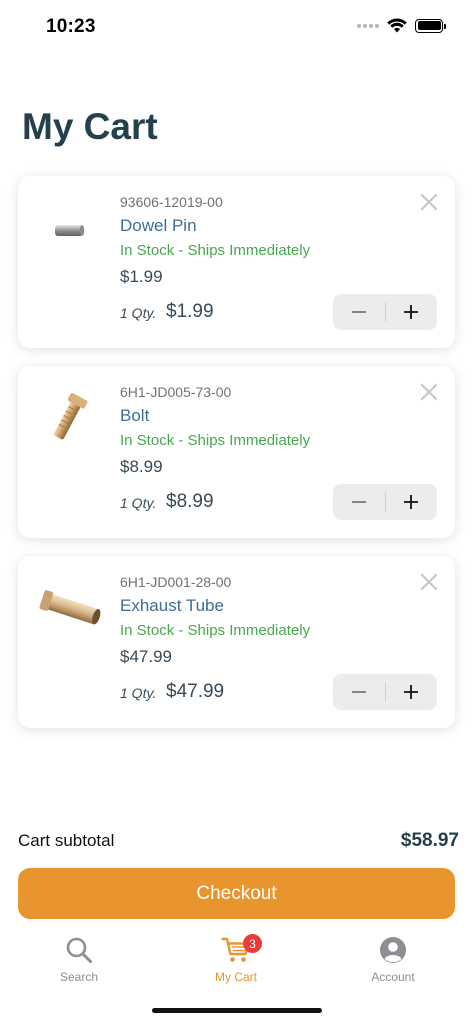  I want to click on tab-account: Account, so click(393, 960).